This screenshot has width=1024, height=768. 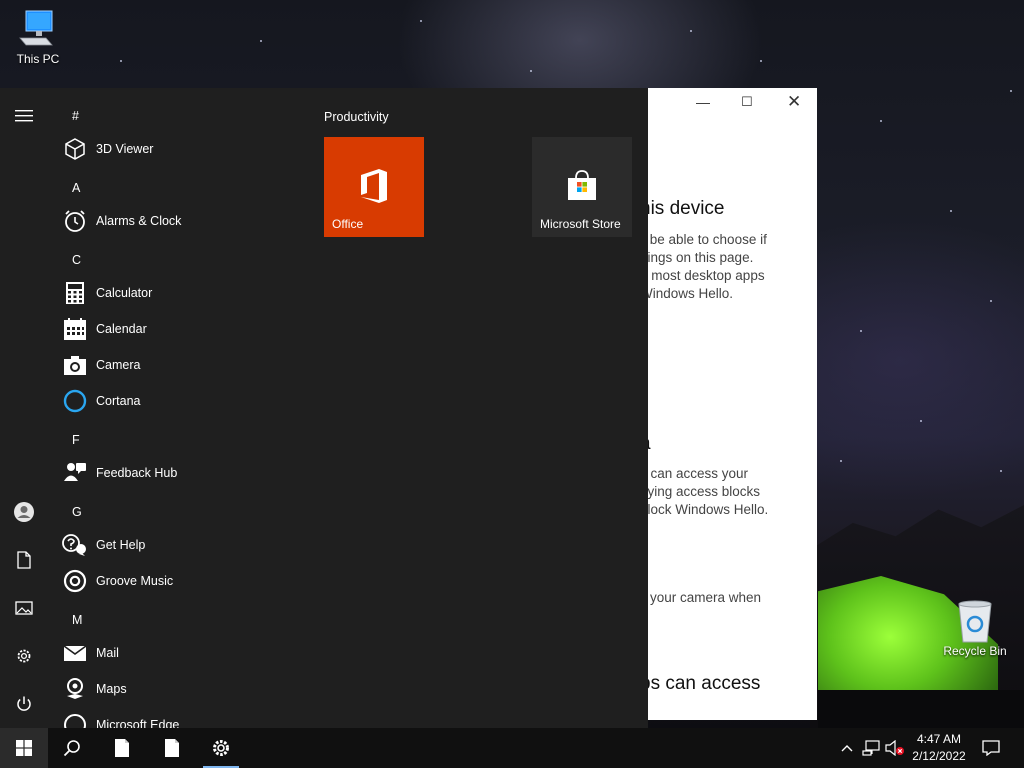 I want to click on documents-button, so click(x=24, y=560).